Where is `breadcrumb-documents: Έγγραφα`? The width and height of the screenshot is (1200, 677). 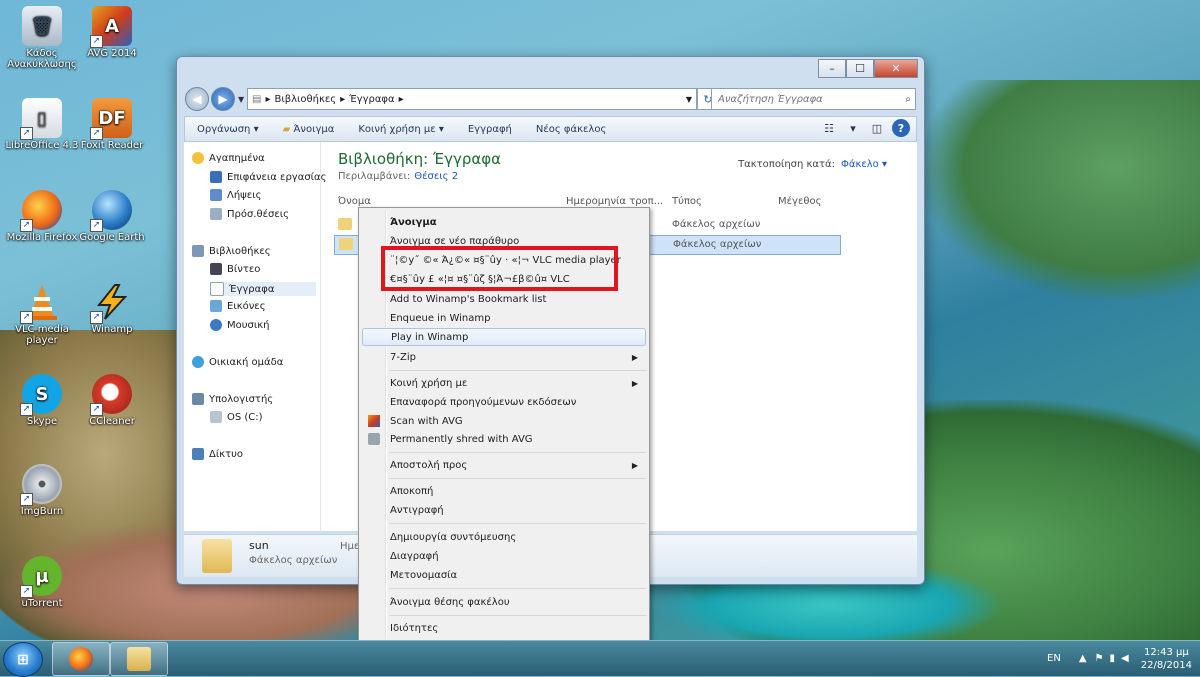
breadcrumb-documents: Έγγραφα is located at coordinates (371, 99).